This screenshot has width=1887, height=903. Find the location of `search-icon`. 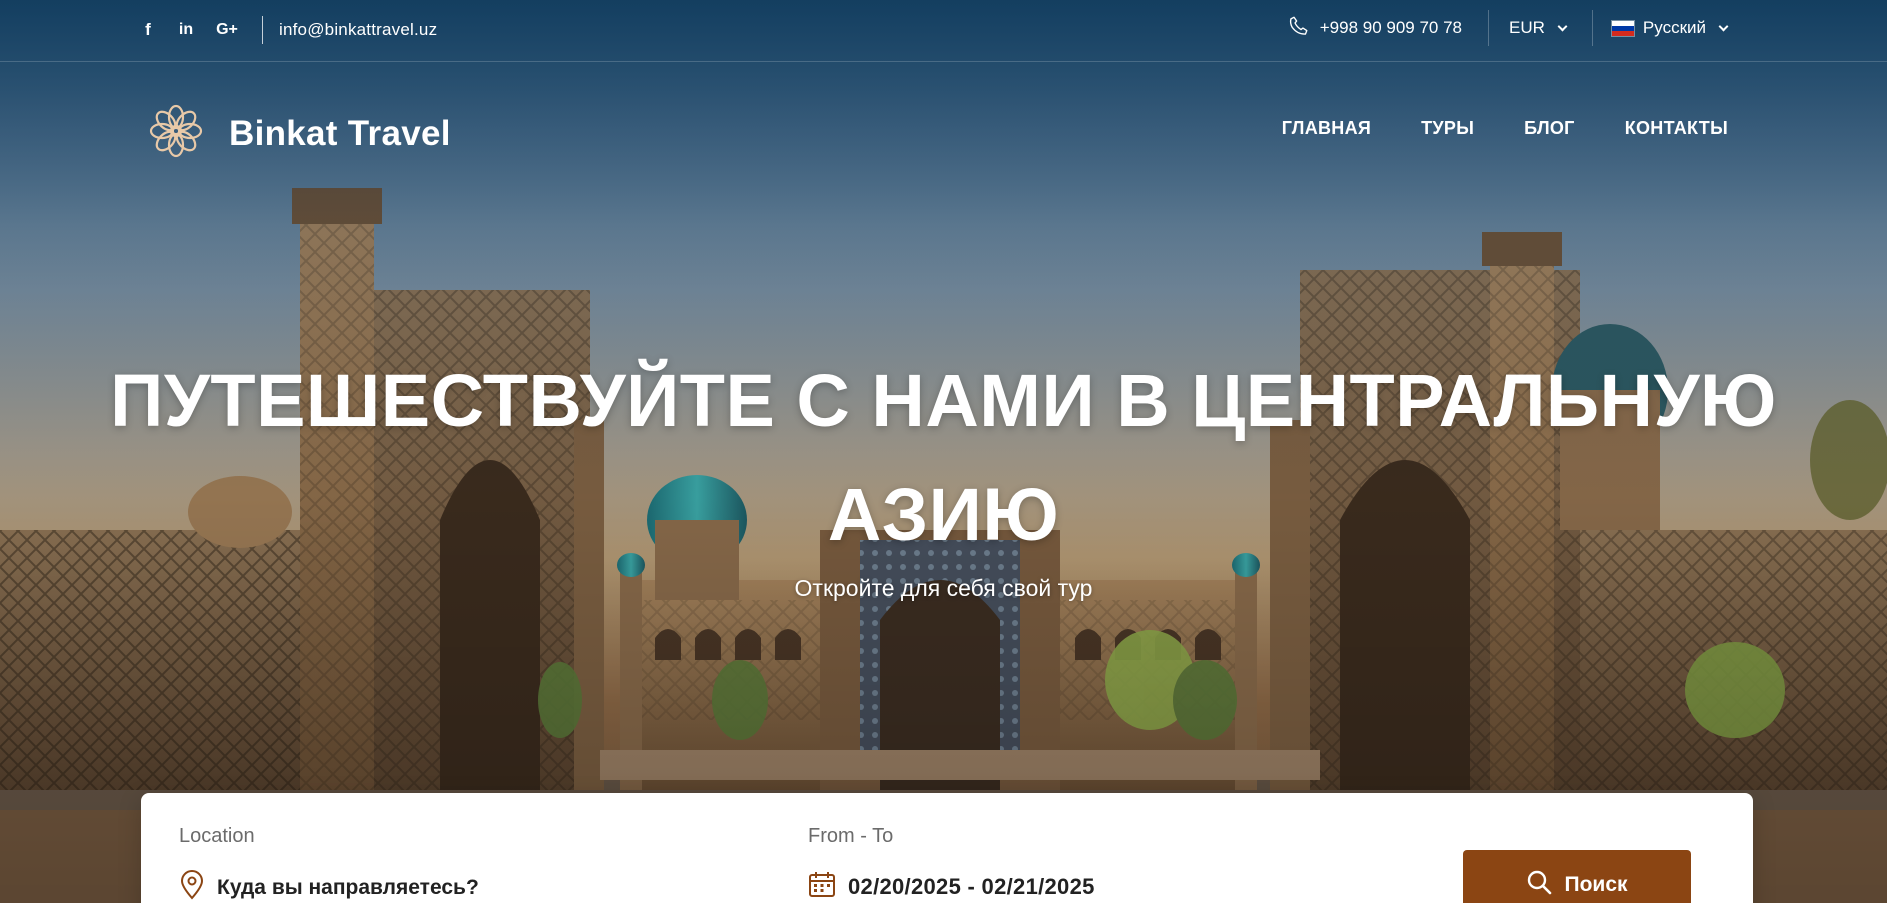

search-icon is located at coordinates (1539, 885).